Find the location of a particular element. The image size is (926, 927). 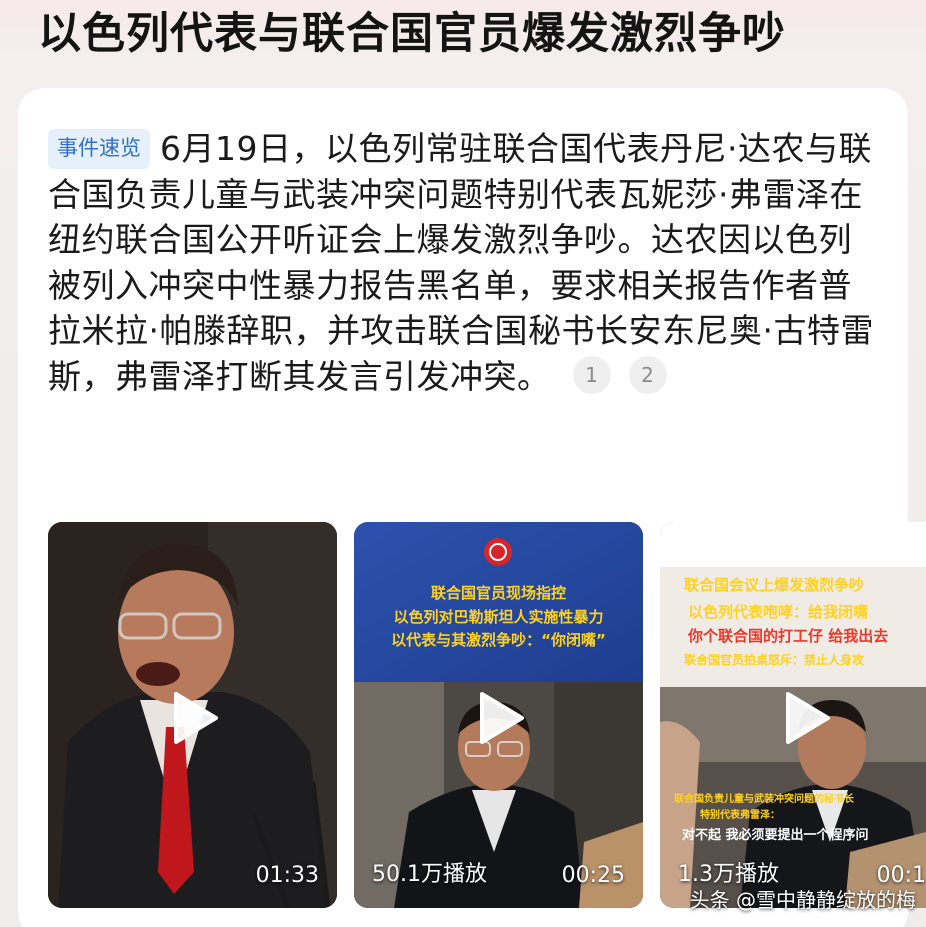

event-summary-tag: 事件速览 is located at coordinates (99, 149).